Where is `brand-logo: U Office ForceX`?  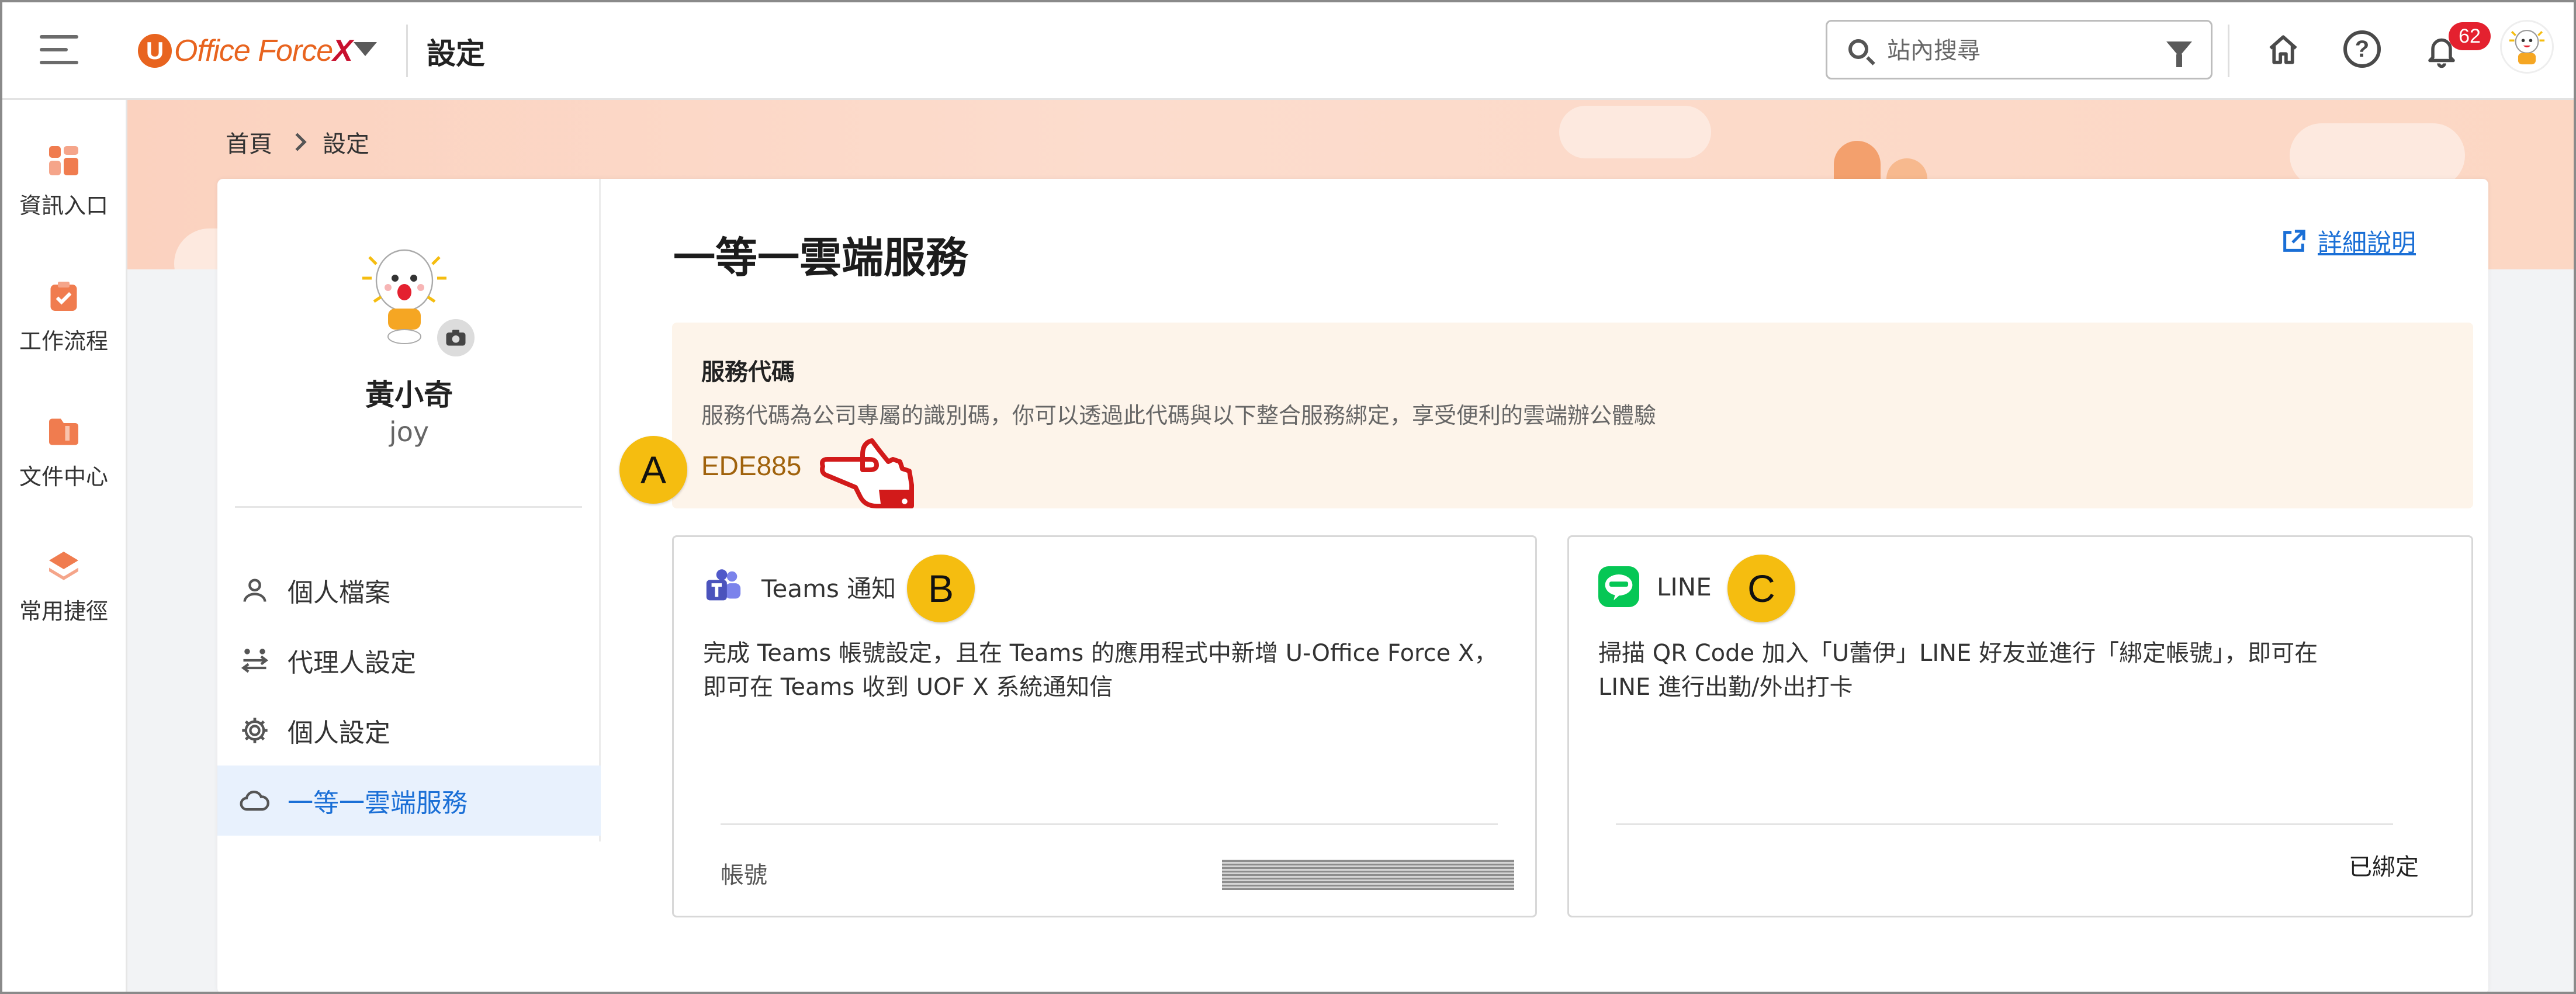 brand-logo: U Office ForceX is located at coordinates (246, 50).